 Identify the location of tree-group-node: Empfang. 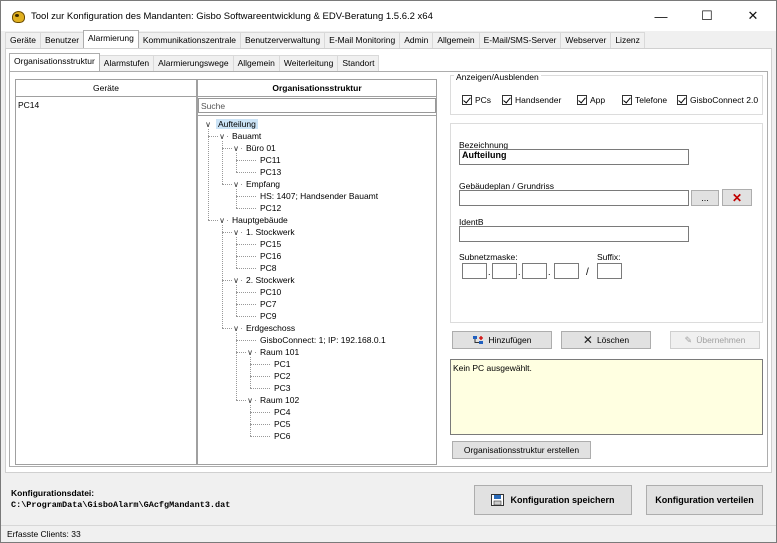
(263, 184).